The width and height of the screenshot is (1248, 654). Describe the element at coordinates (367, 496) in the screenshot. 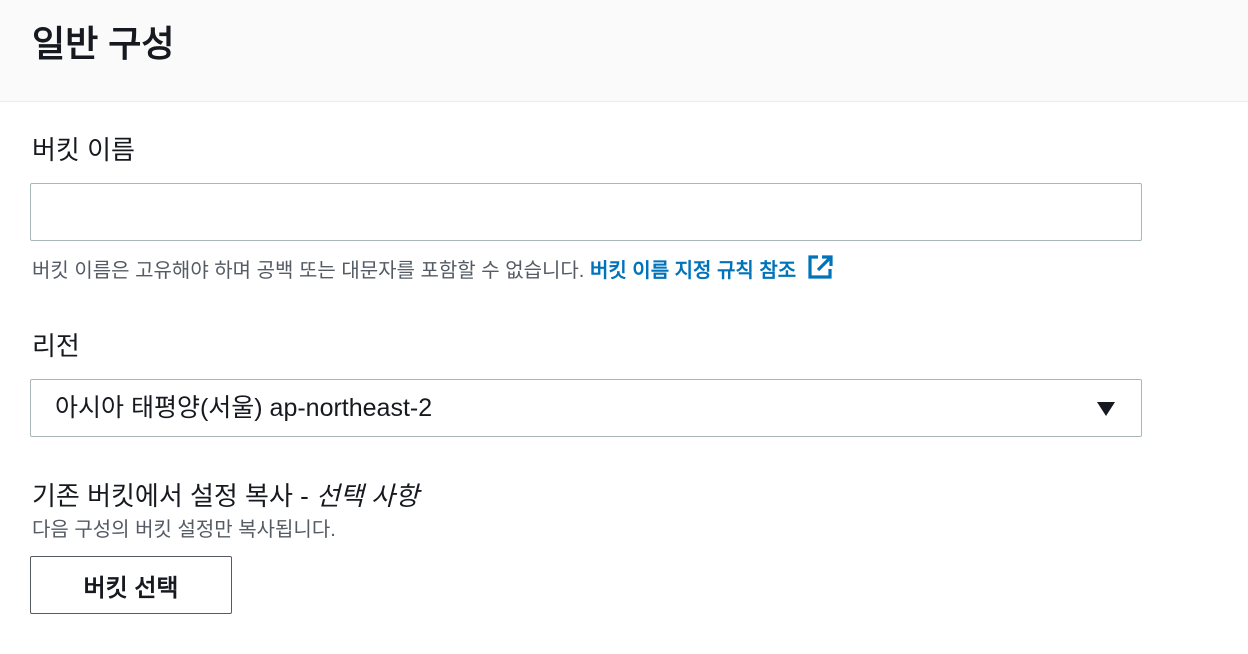

I see `optional-tag: 선택 사항` at that location.